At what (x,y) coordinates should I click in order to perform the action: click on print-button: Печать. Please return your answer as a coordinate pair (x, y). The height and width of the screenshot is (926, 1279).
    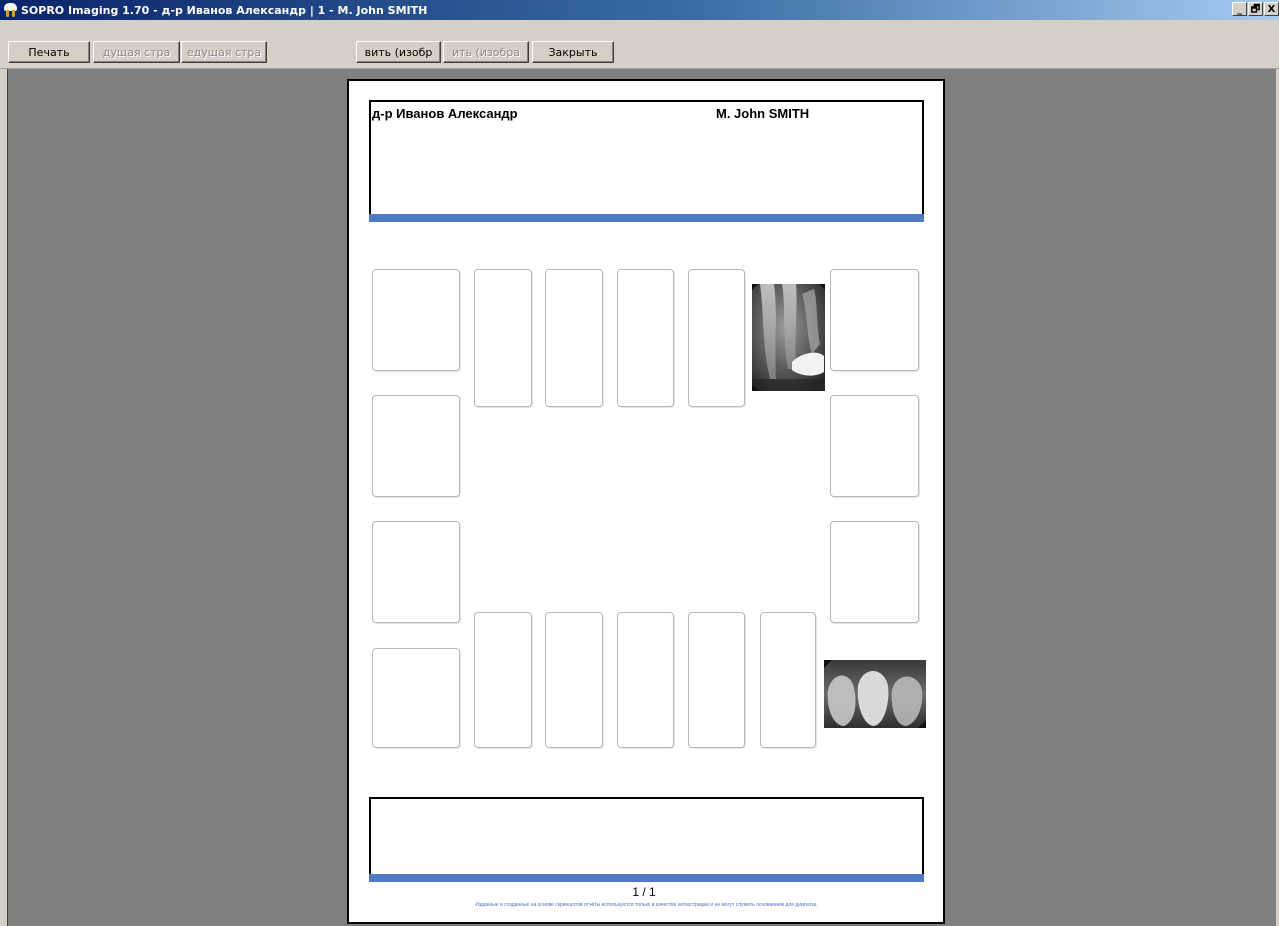
    Looking at the image, I should click on (49, 52).